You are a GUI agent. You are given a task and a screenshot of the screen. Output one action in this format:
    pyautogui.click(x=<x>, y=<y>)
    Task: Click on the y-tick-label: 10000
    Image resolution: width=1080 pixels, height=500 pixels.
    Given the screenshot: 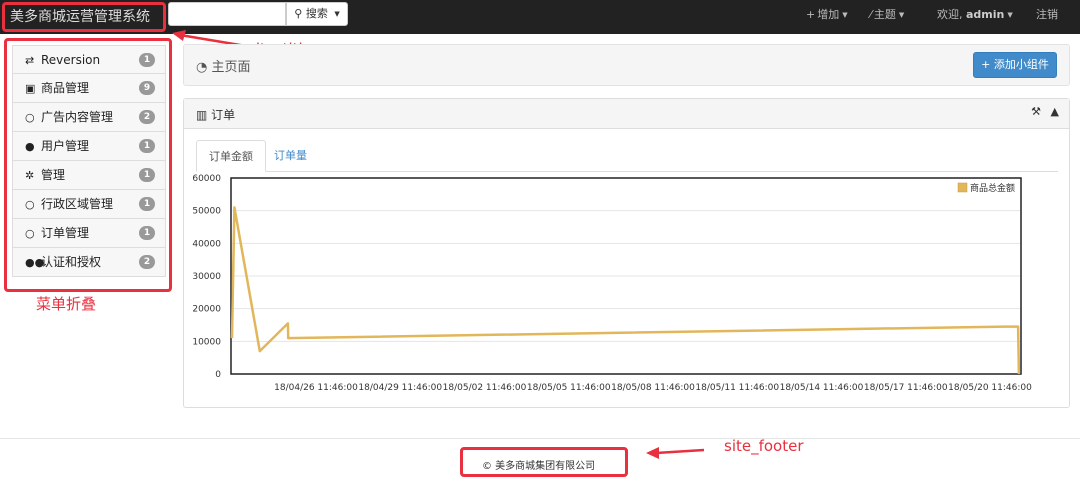 What is the action you would take?
    pyautogui.click(x=206, y=342)
    